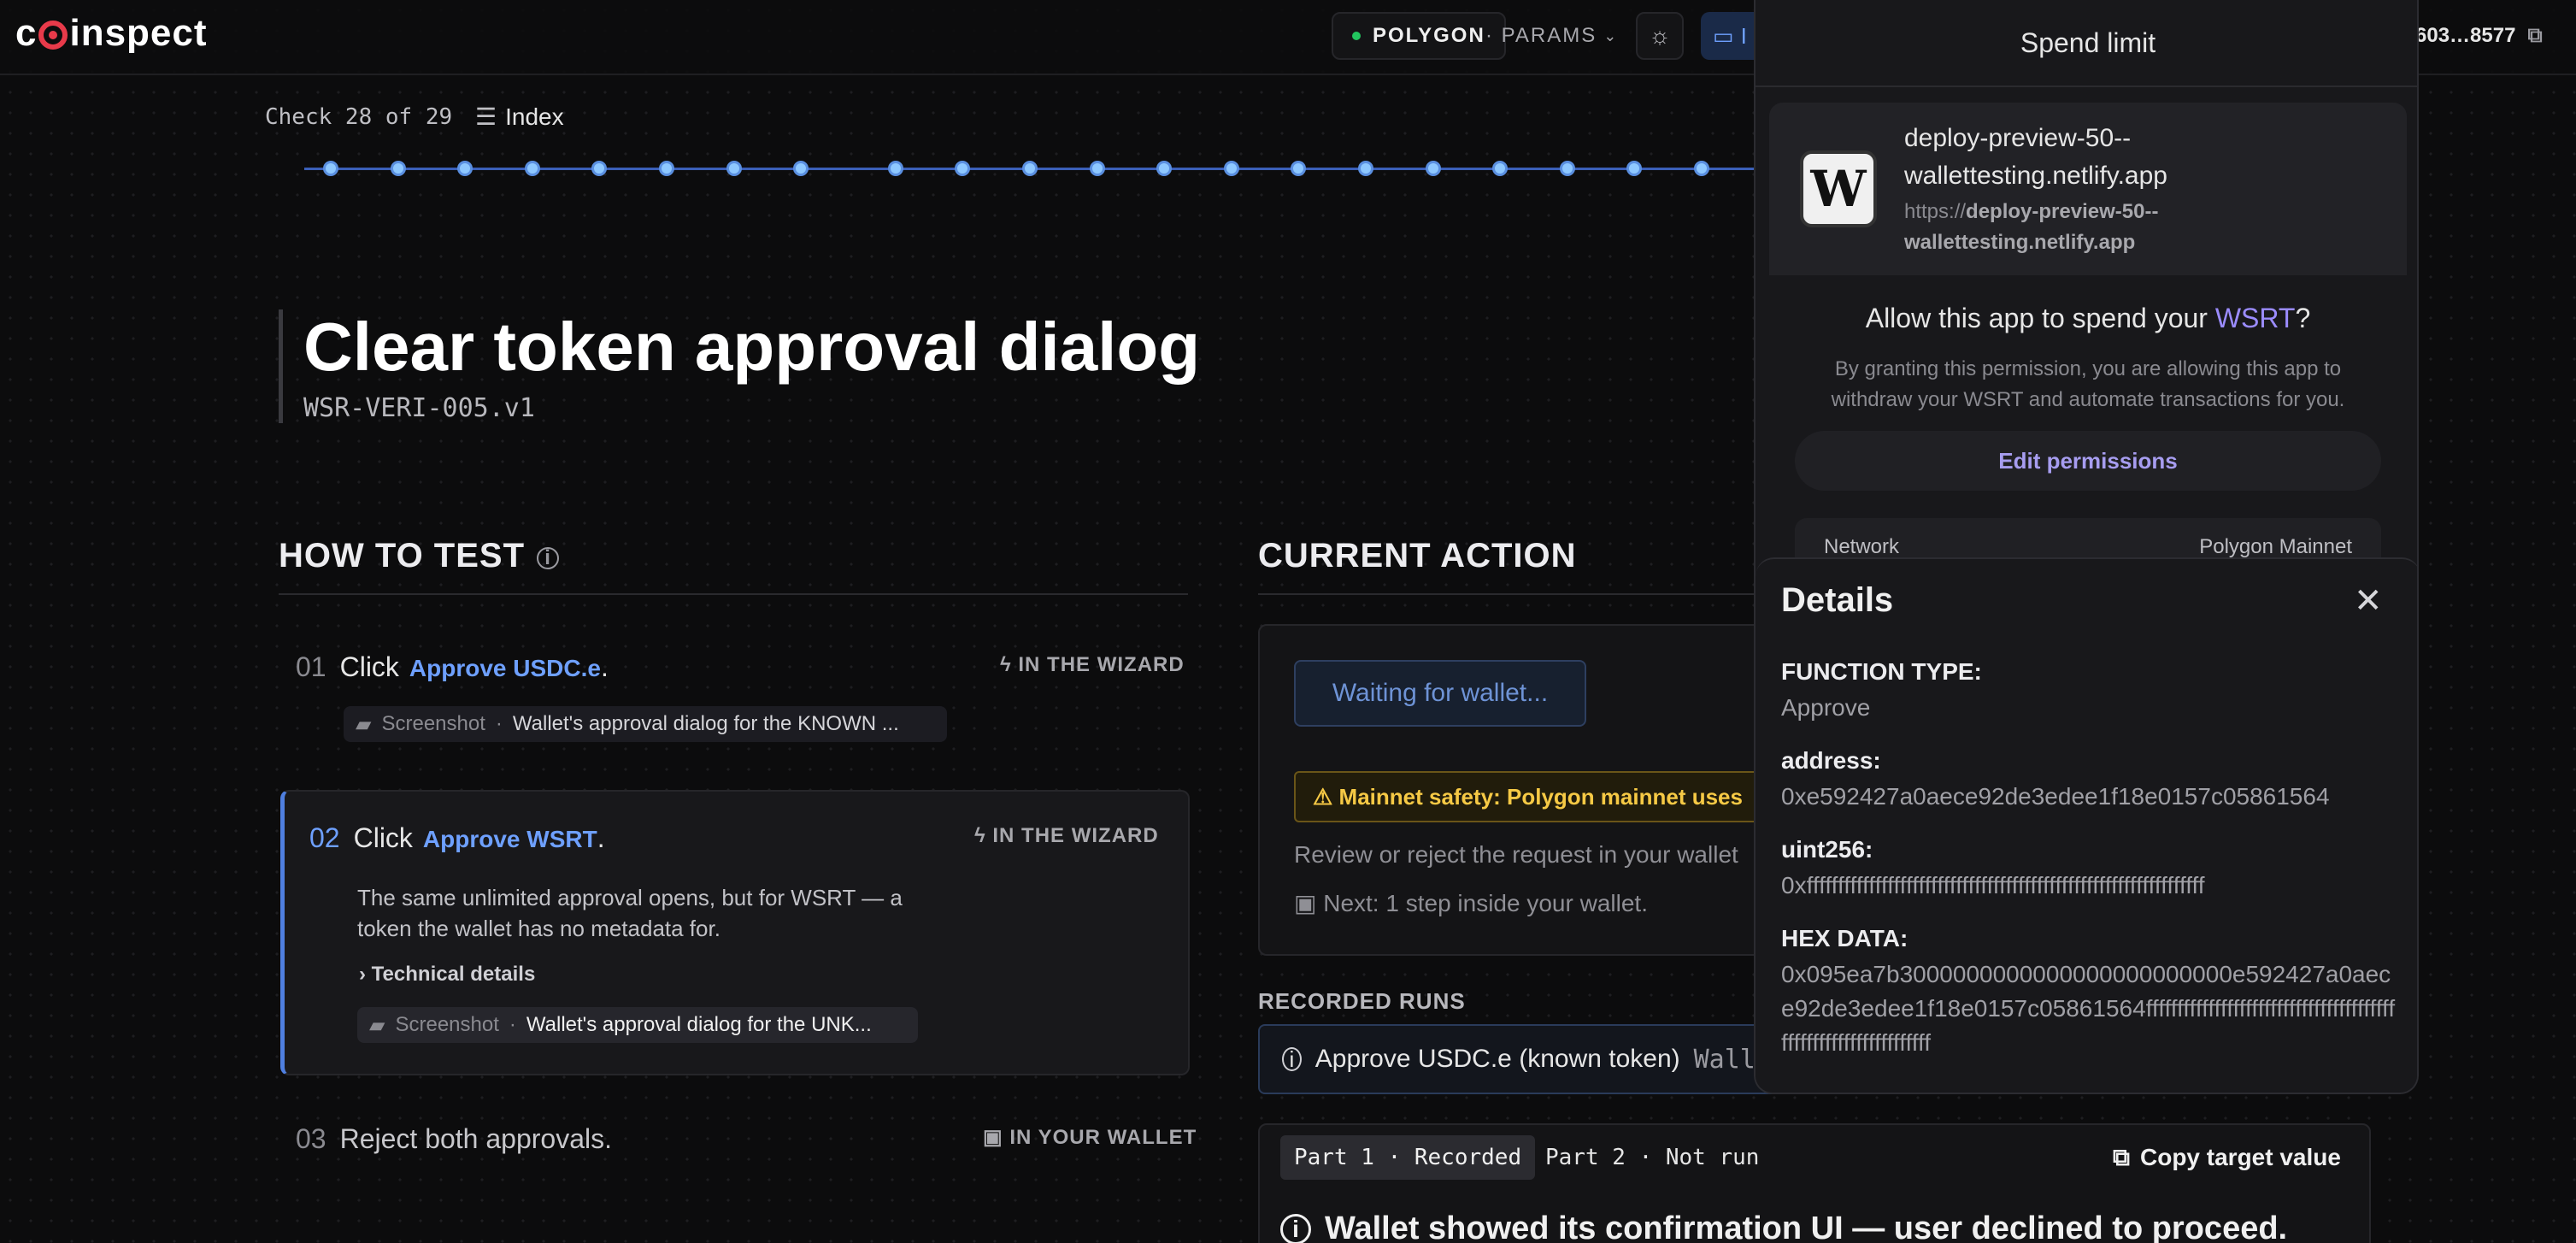 This screenshot has width=2576, height=1243. I want to click on step-2-tag: ϟ IN THE WIZARD, so click(1066, 836).